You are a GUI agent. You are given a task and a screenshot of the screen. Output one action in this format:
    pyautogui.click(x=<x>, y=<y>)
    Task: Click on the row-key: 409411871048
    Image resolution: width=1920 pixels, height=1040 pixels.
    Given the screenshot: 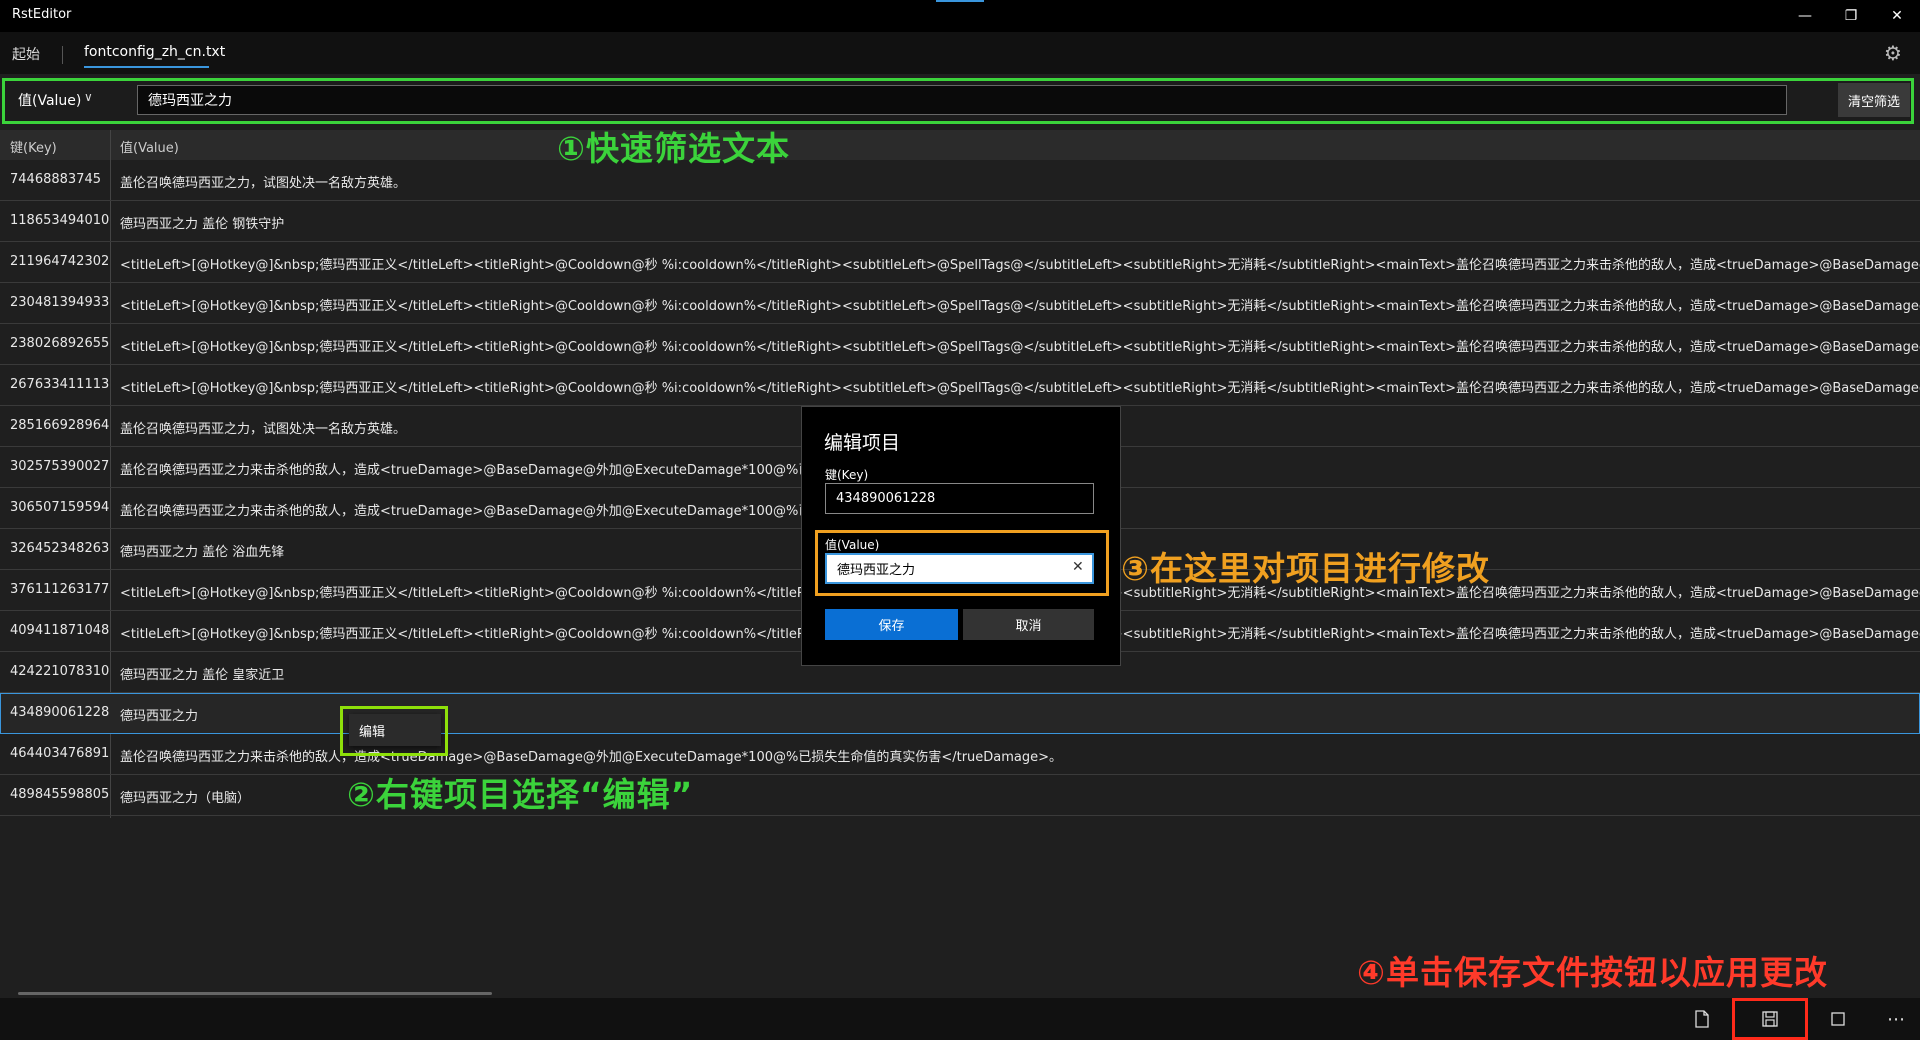 What is the action you would take?
    pyautogui.click(x=60, y=630)
    